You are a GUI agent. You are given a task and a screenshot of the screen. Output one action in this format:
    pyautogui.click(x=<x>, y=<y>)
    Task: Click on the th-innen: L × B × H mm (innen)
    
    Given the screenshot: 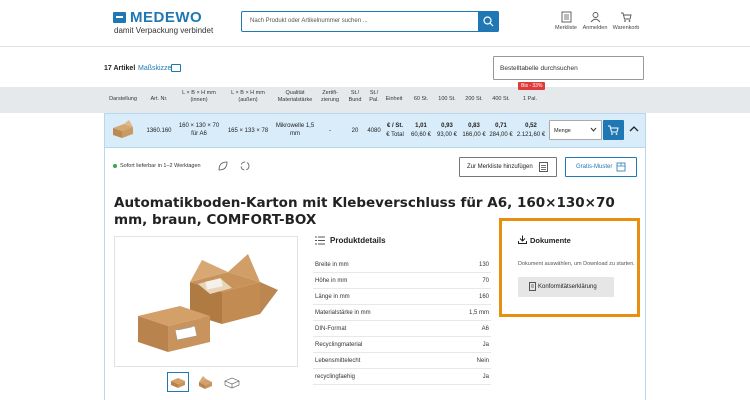 What is the action you would take?
    pyautogui.click(x=199, y=96)
    